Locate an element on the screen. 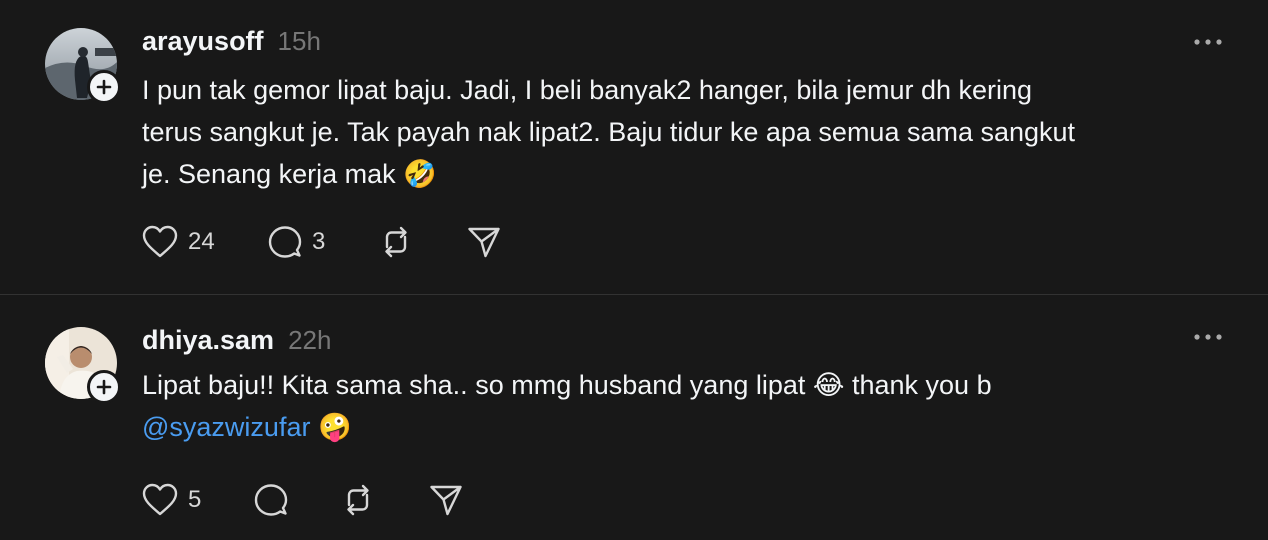 Image resolution: width=1268 pixels, height=540 pixels. reply-count: 3 is located at coordinates (319, 241).